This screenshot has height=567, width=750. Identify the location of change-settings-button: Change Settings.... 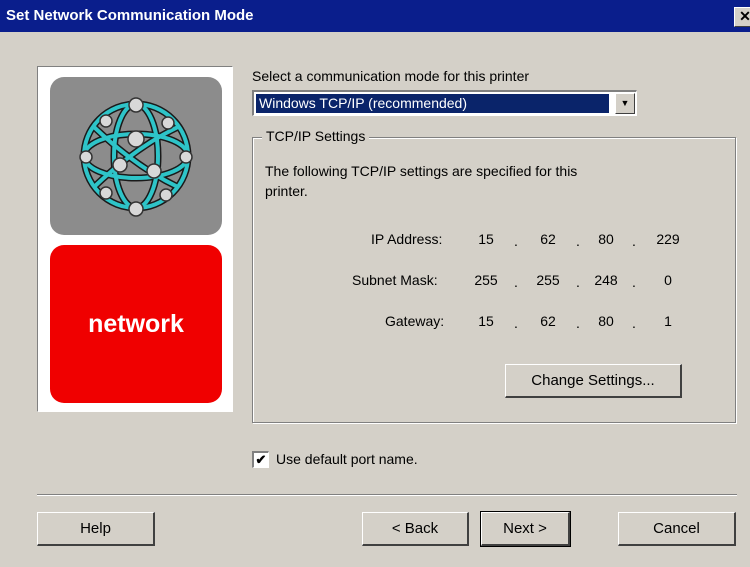
(593, 381).